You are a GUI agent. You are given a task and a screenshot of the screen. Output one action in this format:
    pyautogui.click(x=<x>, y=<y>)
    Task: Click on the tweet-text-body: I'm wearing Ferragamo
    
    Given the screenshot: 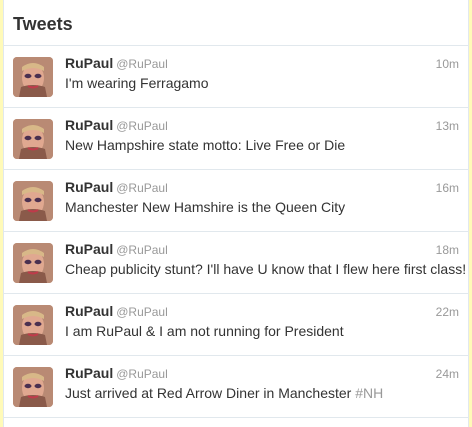 What is the action you would take?
    pyautogui.click(x=137, y=83)
    